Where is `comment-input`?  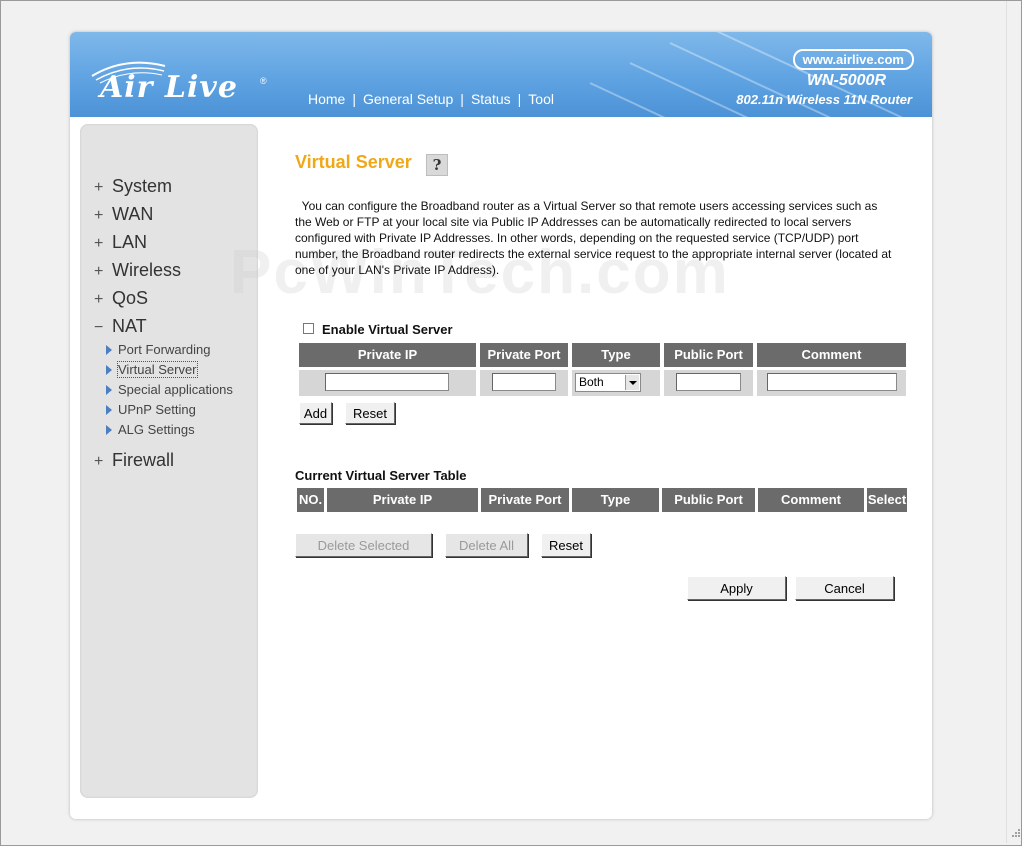 comment-input is located at coordinates (832, 382).